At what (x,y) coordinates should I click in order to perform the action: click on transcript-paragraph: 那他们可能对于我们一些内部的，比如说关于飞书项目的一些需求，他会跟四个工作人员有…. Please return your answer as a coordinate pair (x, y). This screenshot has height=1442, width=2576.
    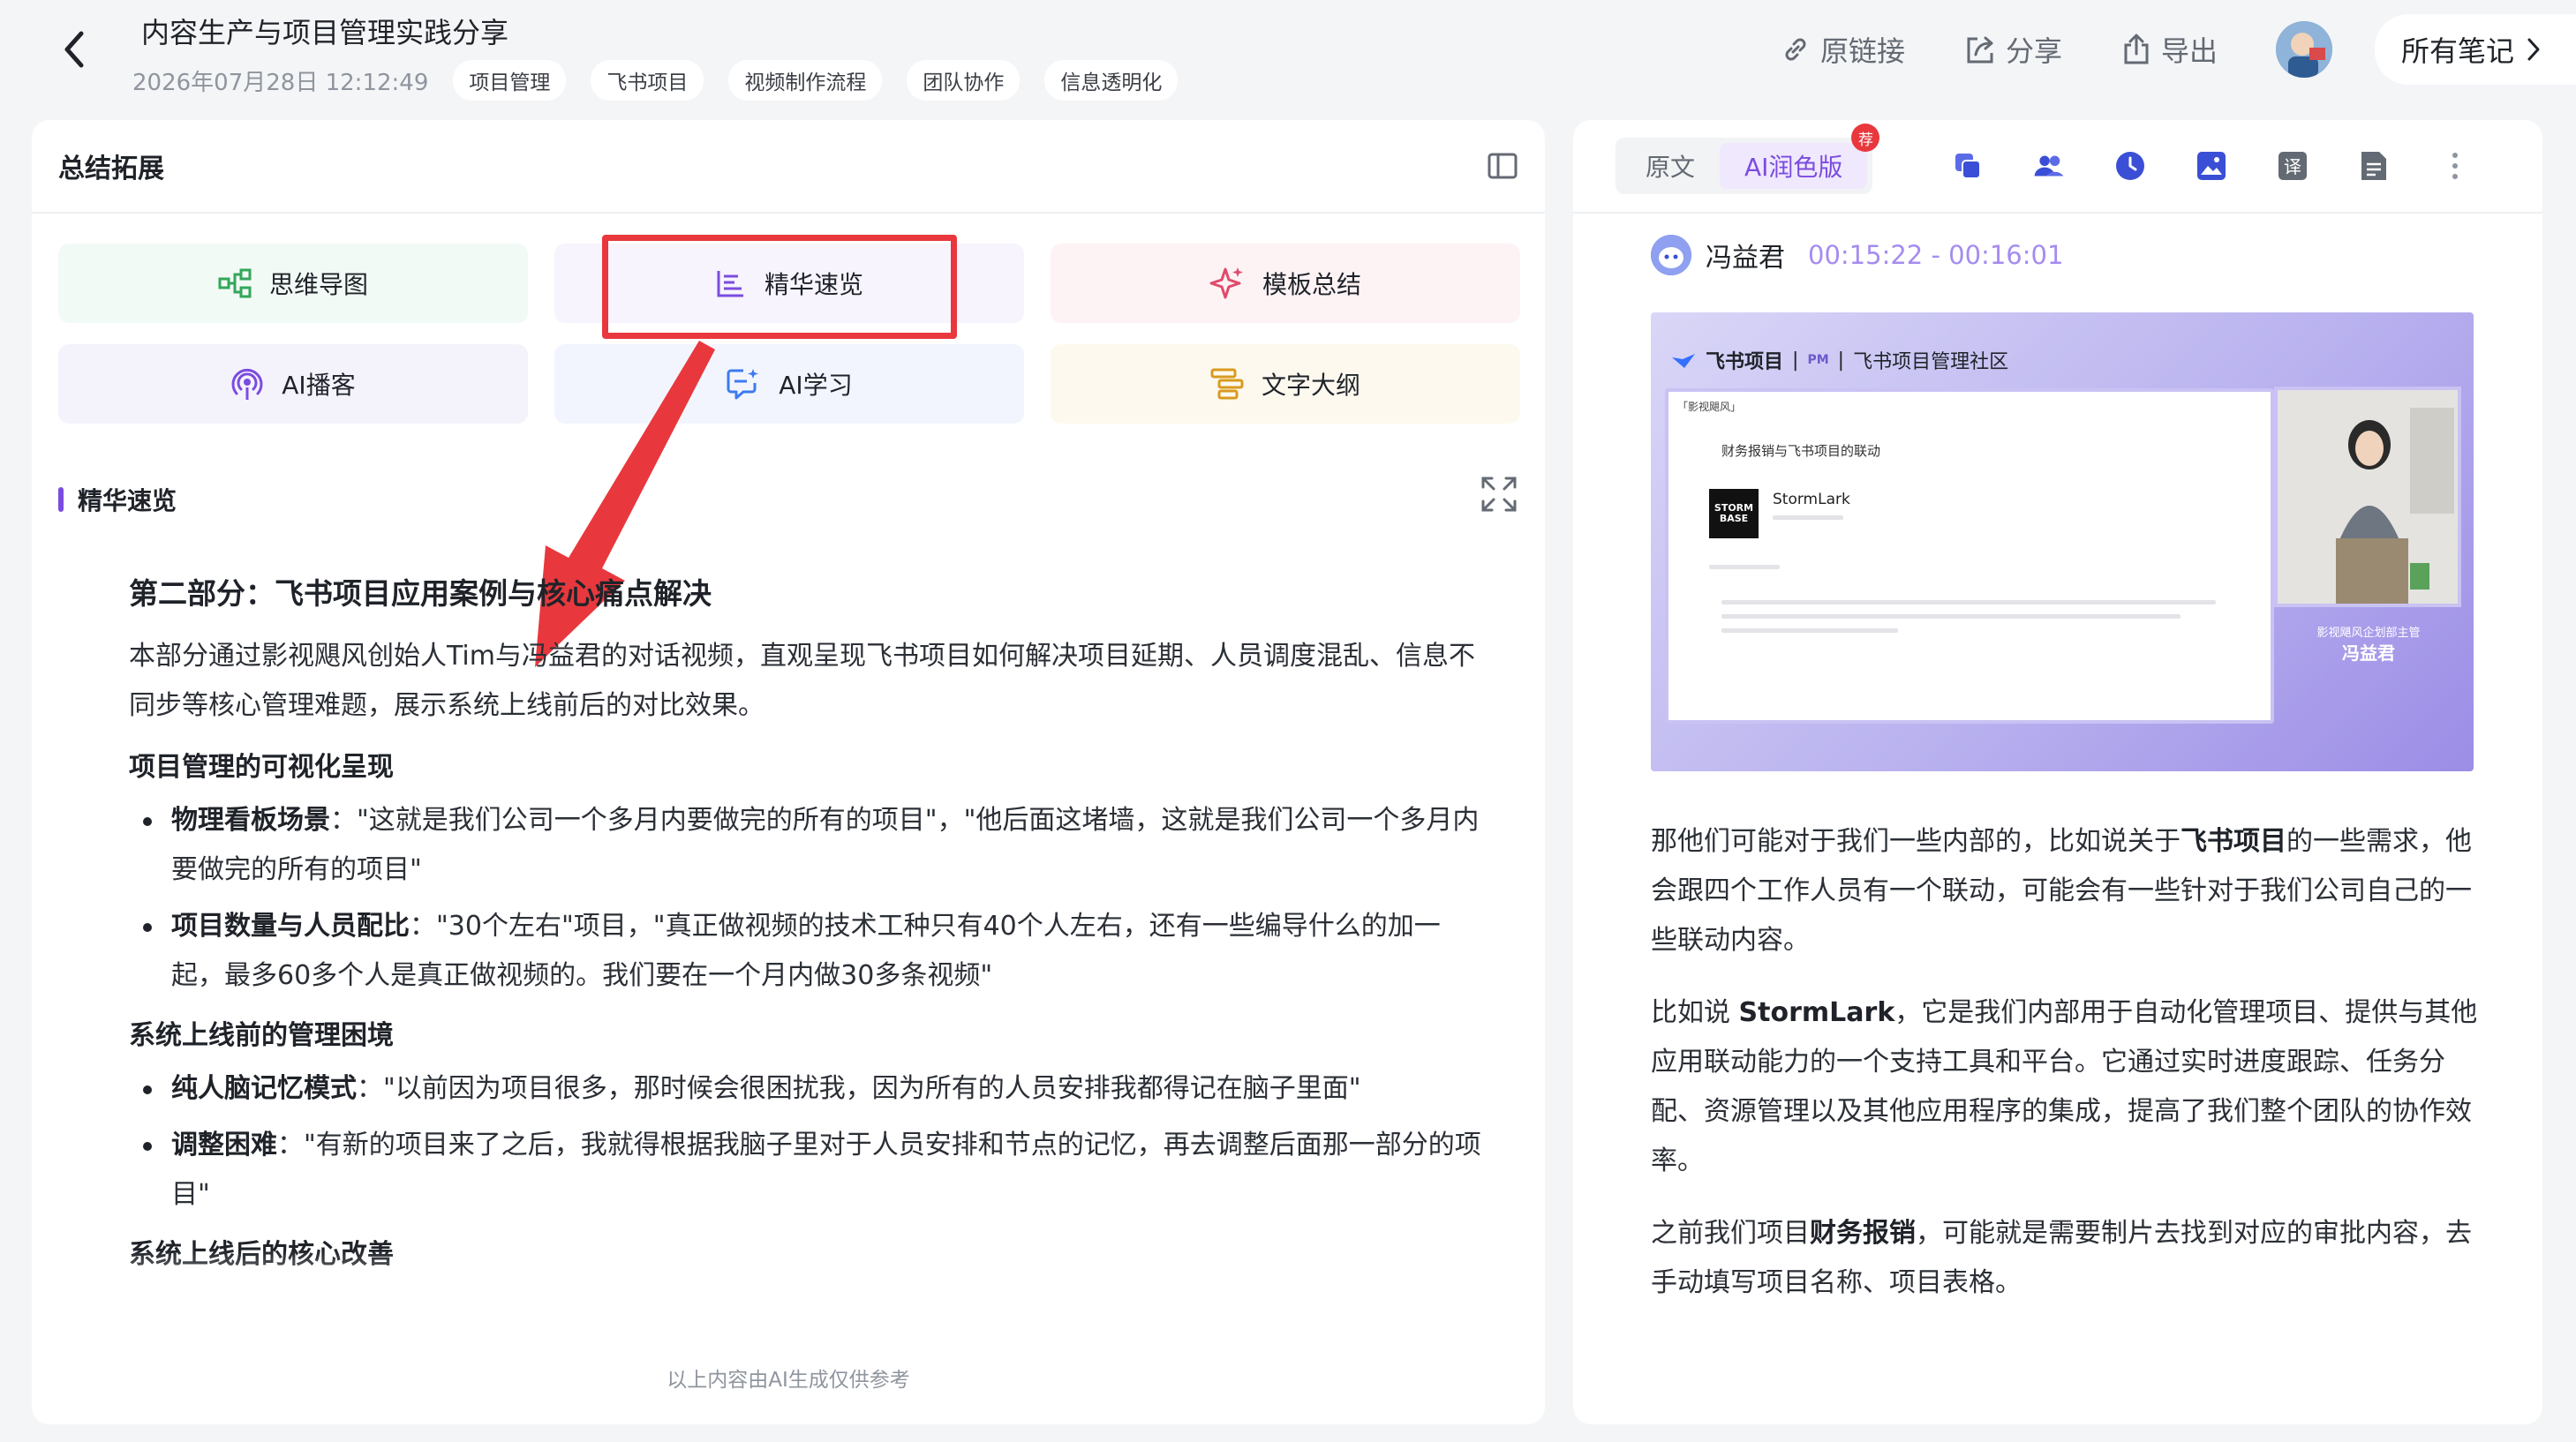
    Looking at the image, I should click on (2070, 891).